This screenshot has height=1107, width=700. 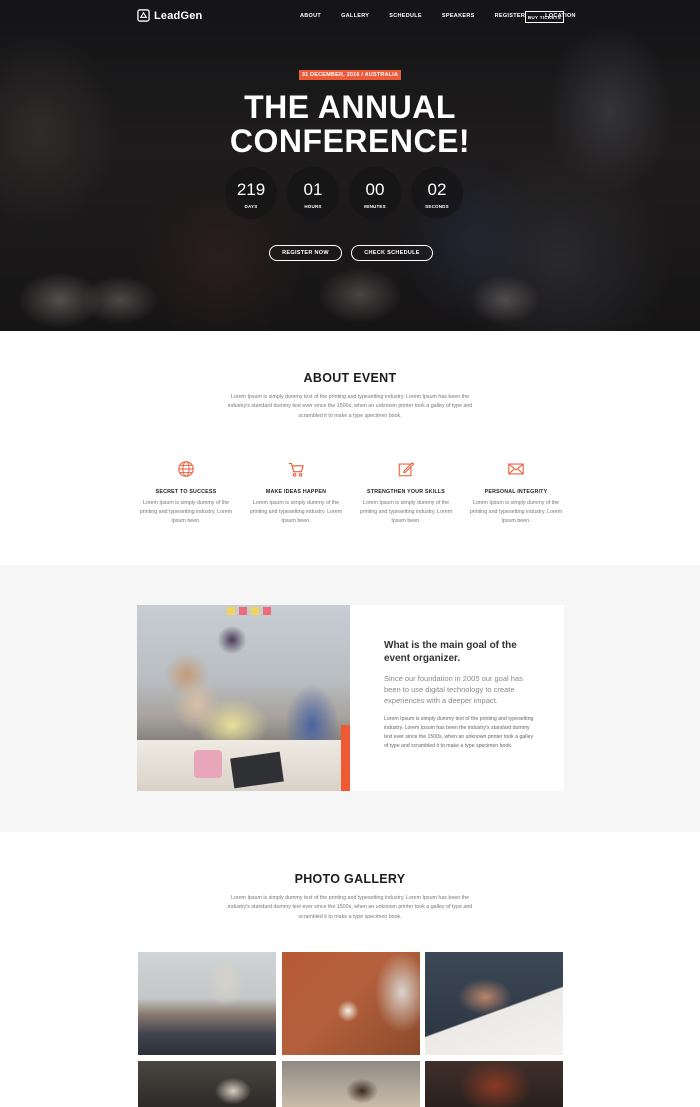 I want to click on countdown-minutes: 00 MINUTES, so click(x=375, y=193).